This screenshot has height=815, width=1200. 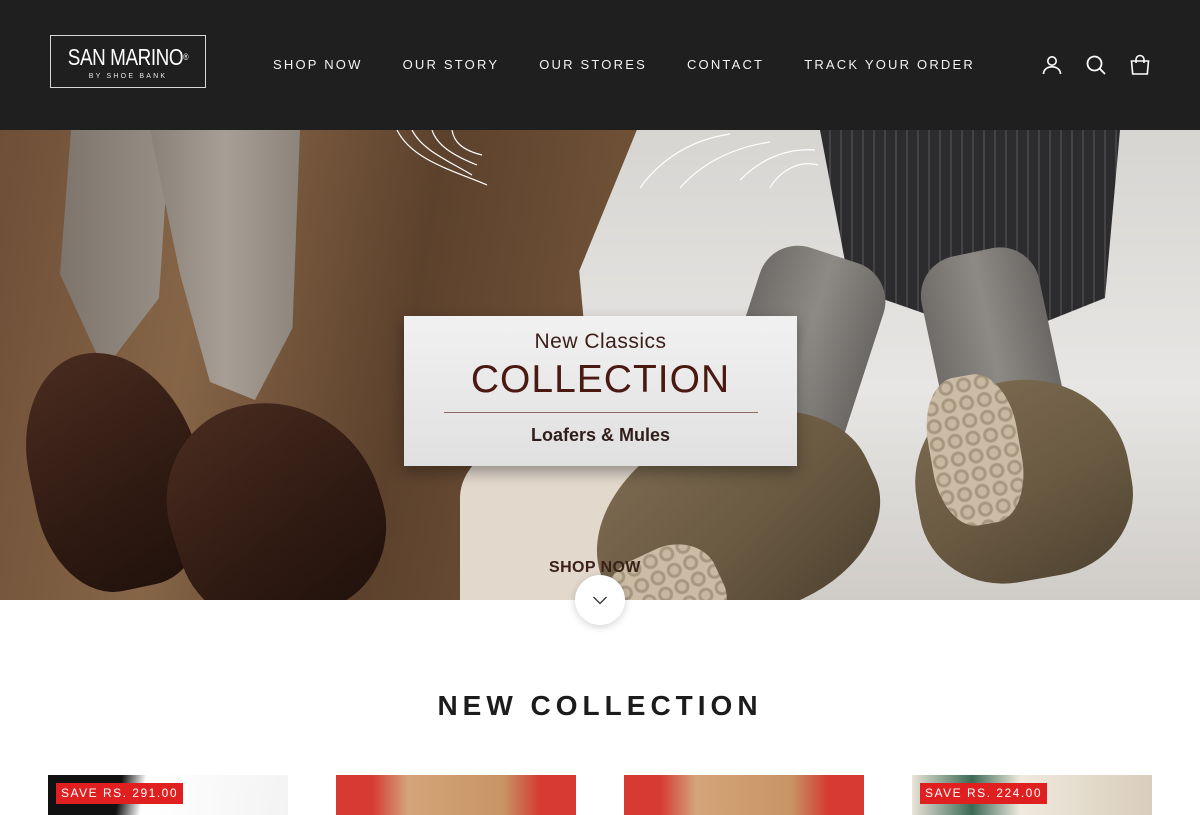 I want to click on nav-our-story: OUR STORY, so click(x=451, y=64).